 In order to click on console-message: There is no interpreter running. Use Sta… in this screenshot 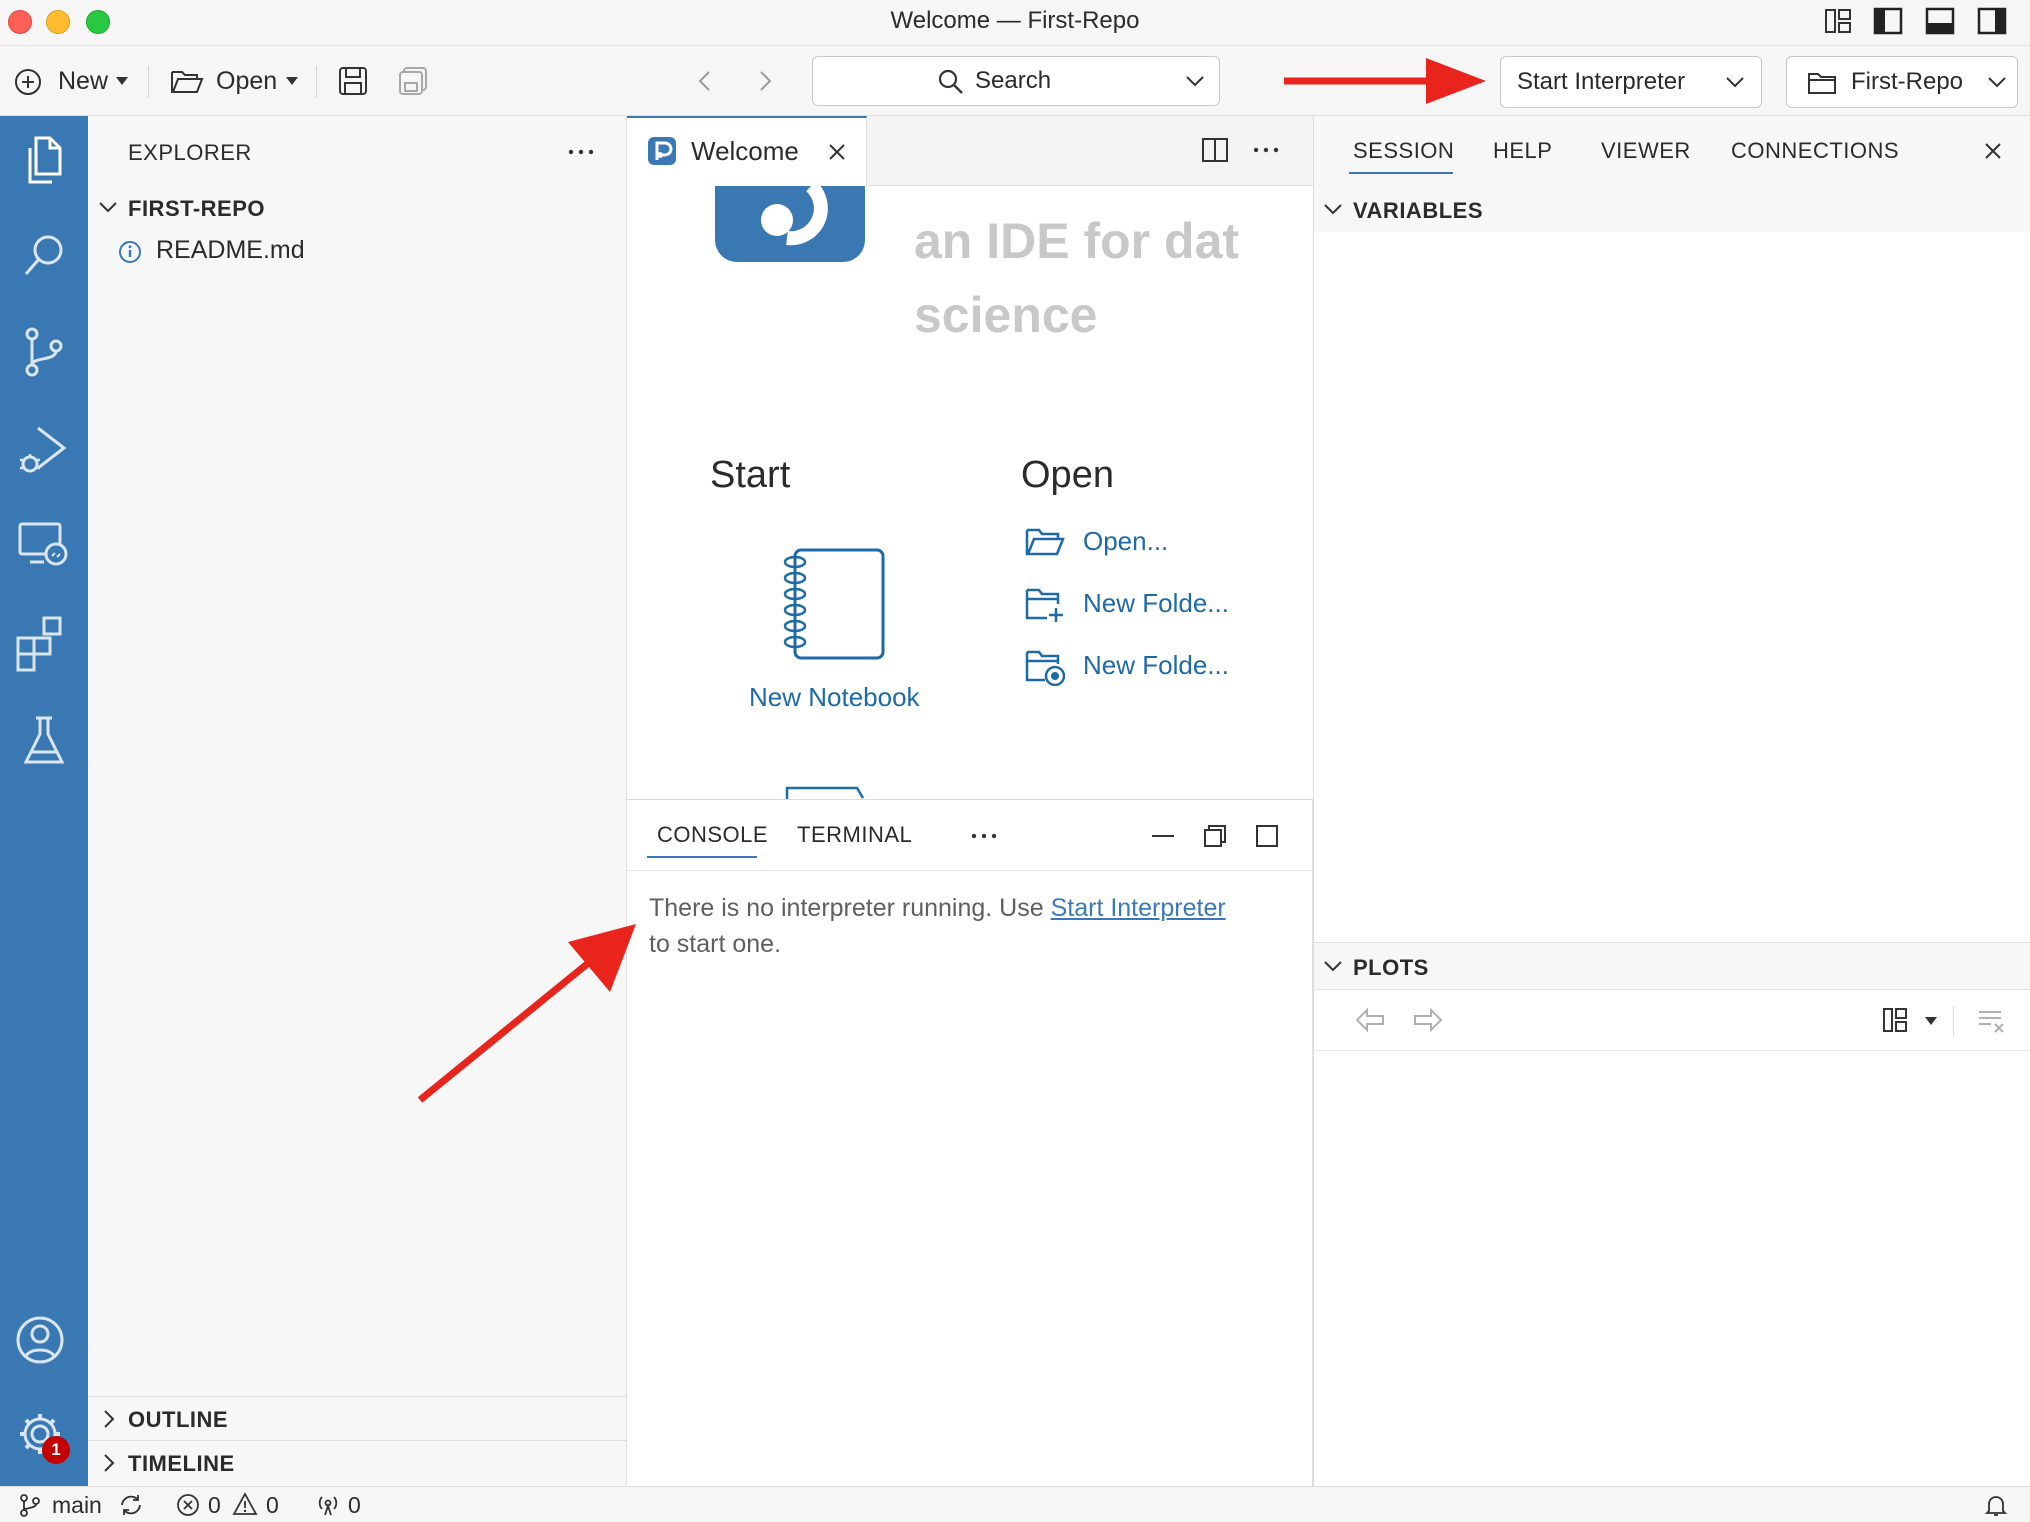, I will do `click(974, 926)`.